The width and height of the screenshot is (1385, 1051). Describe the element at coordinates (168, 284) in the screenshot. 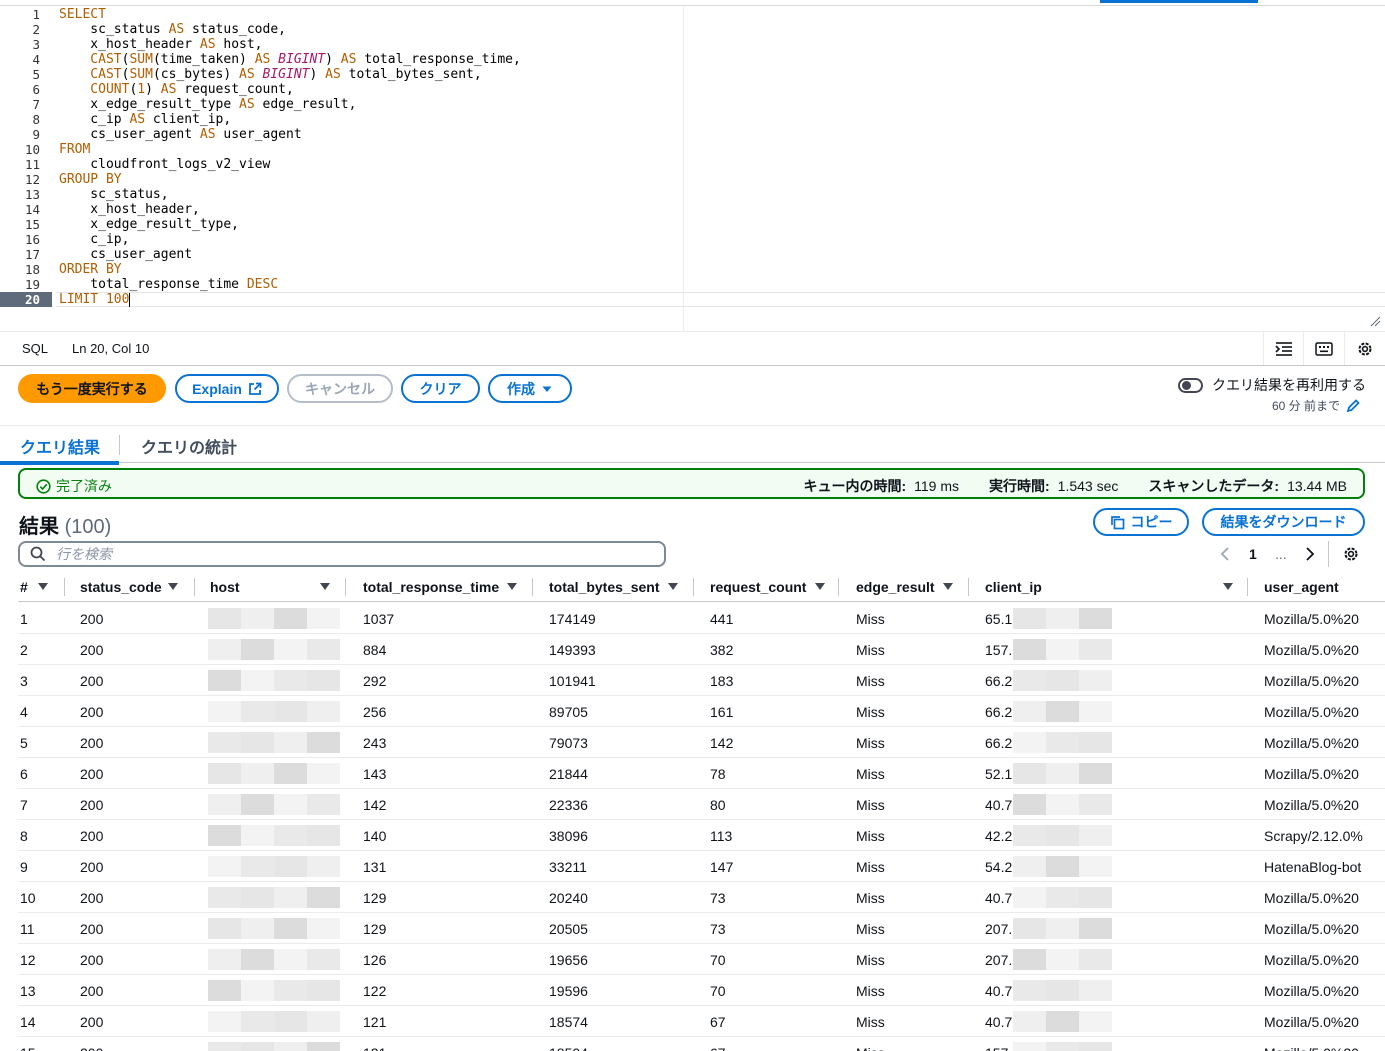

I see `code-line: total_response_time DESC` at that location.